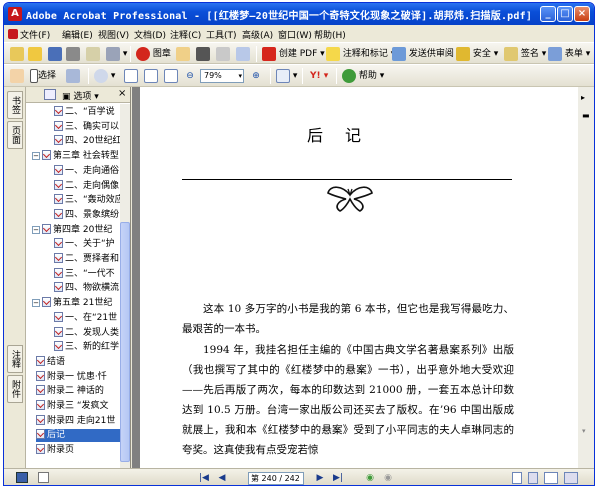 Image resolution: width=600 pixels, height=491 pixels. What do you see at coordinates (77, 34) in the screenshot?
I see `menu-edit: 编辑(E)` at bounding box center [77, 34].